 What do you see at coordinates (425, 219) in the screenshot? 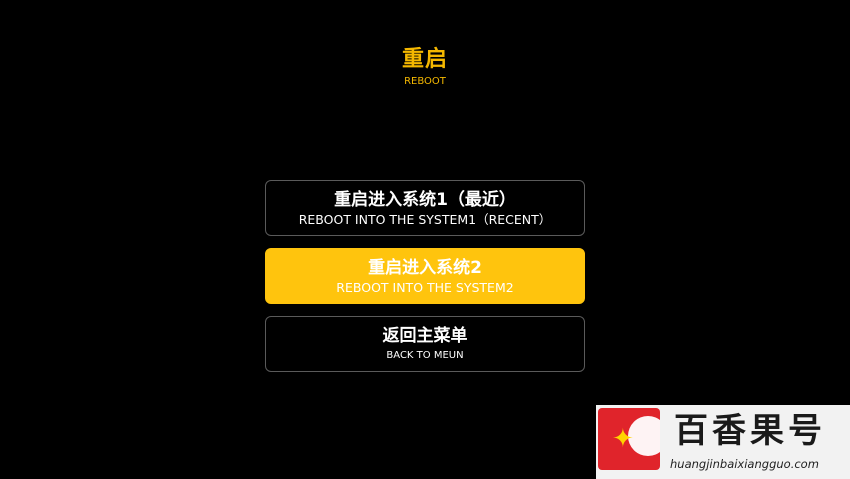
I see `reboot-system1-sublabel: REBOOT INTO THE SYSTEM1（RECENT）` at bounding box center [425, 219].